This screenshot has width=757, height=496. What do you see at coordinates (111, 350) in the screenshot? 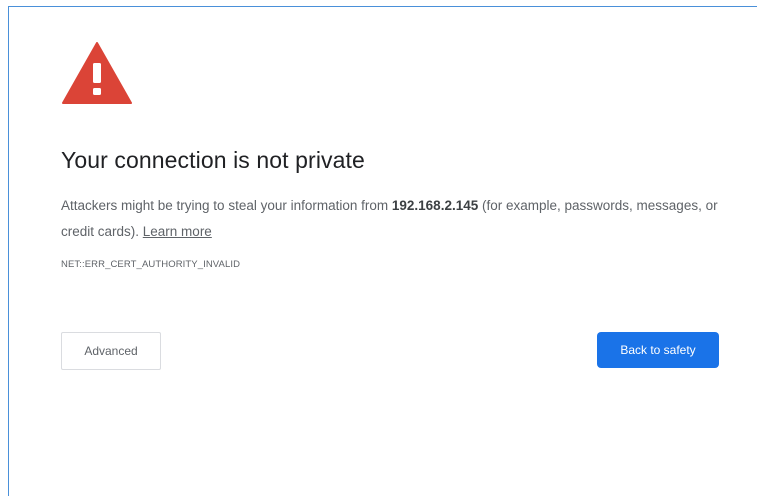
I see `advanced-button: Advanced` at bounding box center [111, 350].